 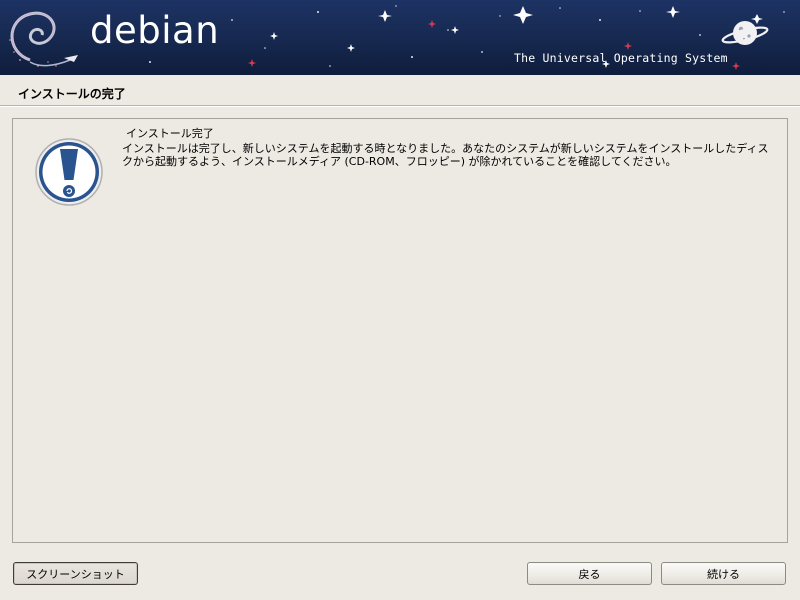 What do you see at coordinates (400, 106) in the screenshot?
I see `title-divider` at bounding box center [400, 106].